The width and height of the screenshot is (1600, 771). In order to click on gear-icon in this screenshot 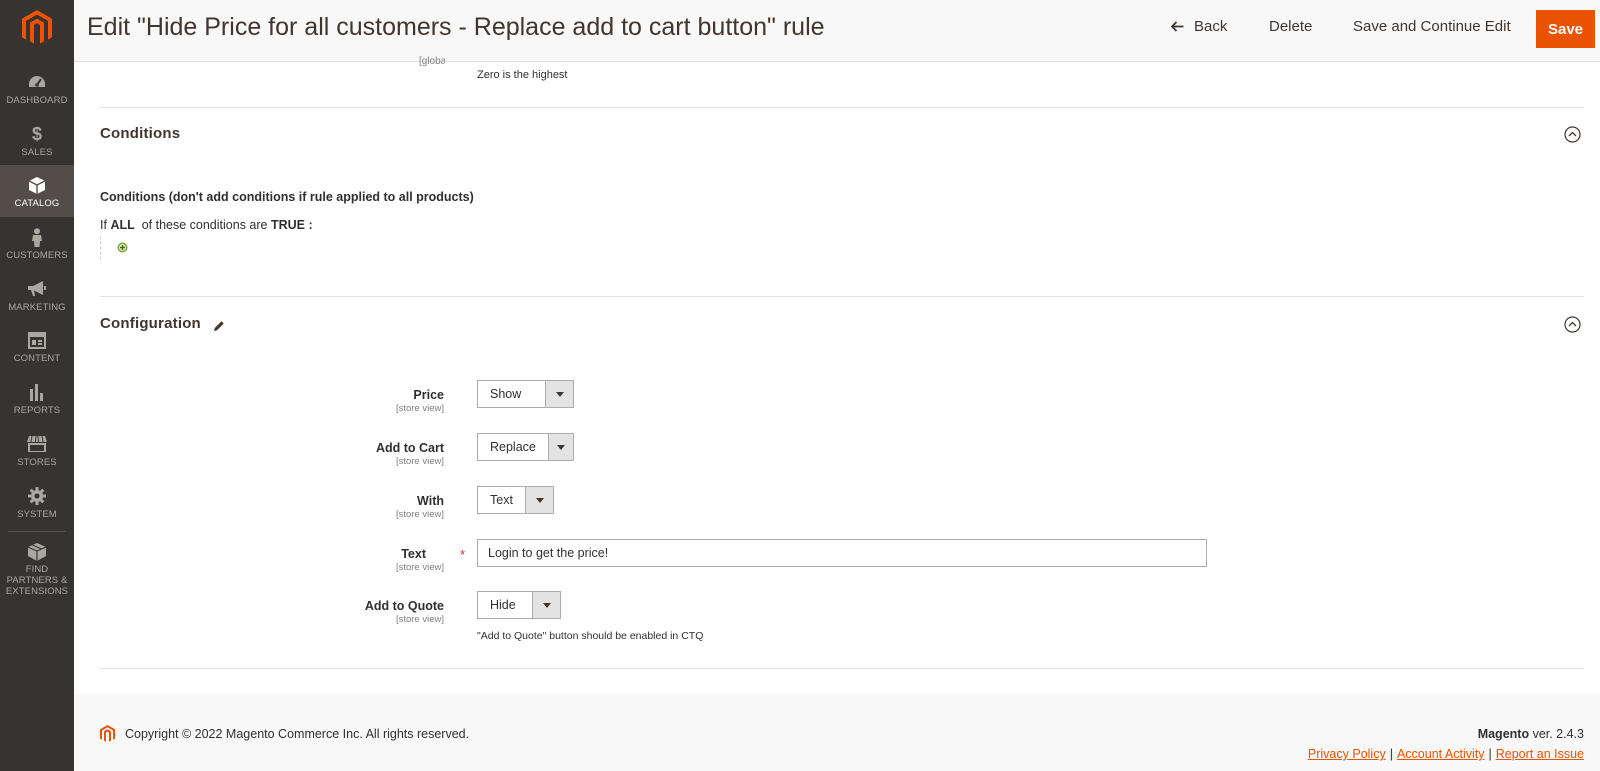, I will do `click(37, 496)`.